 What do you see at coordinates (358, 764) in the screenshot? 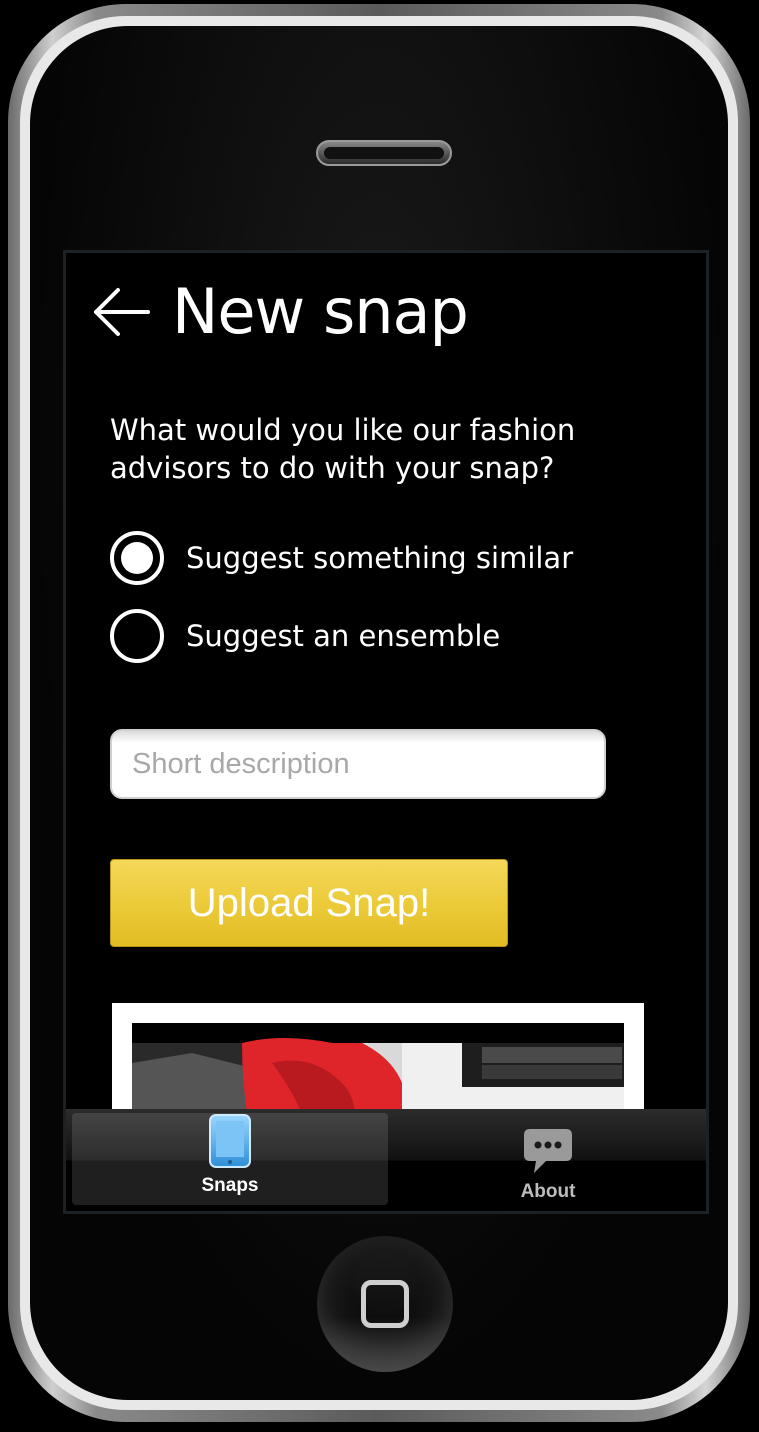
I see `description-input` at bounding box center [358, 764].